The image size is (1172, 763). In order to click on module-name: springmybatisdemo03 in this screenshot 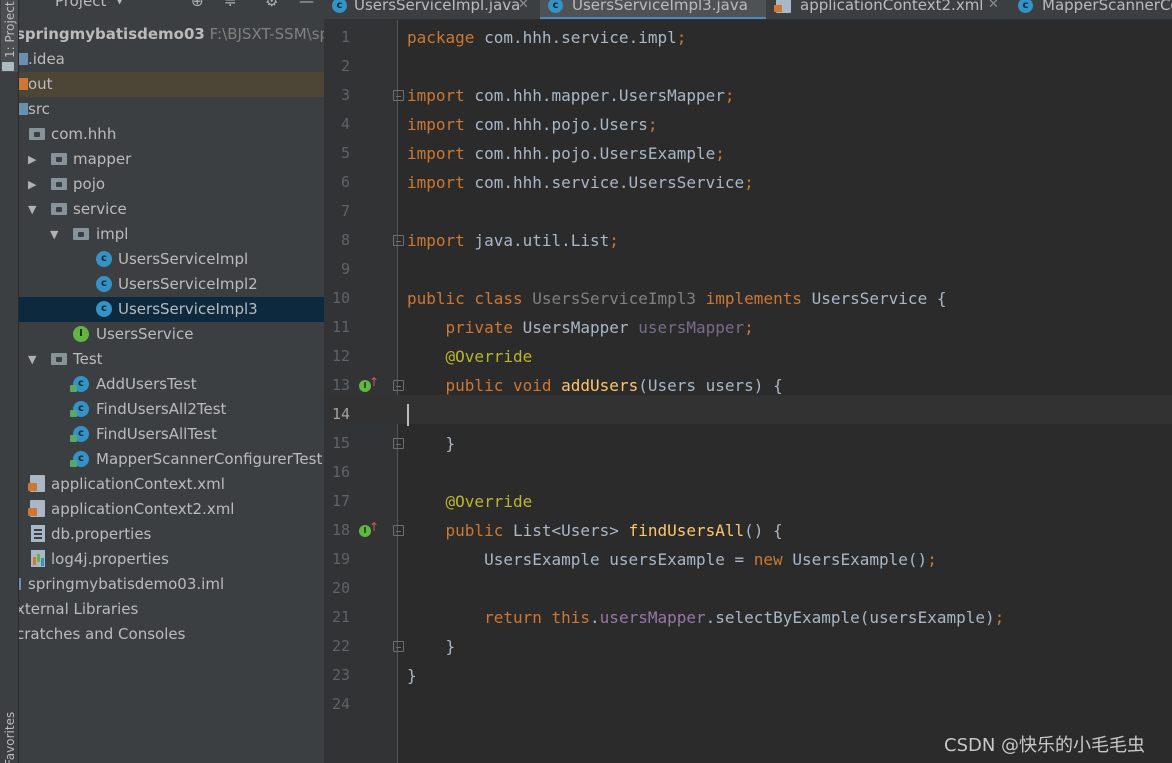, I will do `click(112, 34)`.